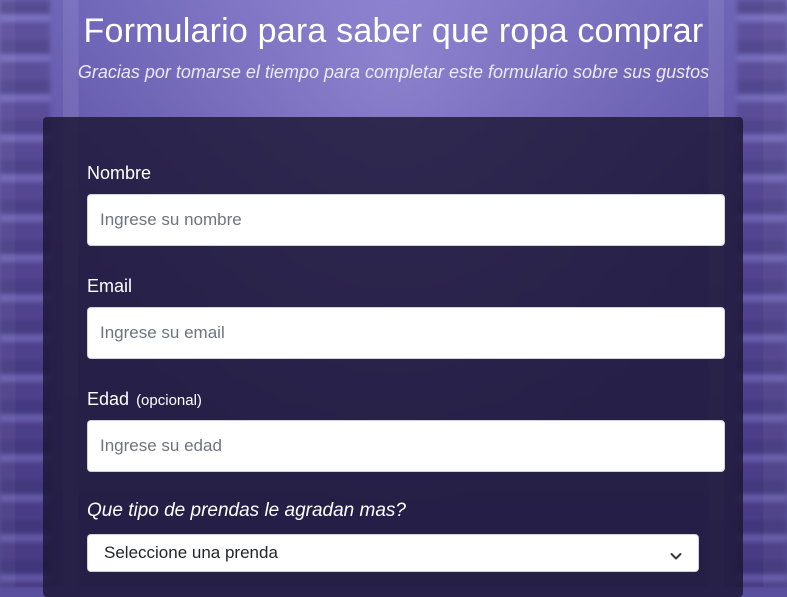 Image resolution: width=787 pixels, height=597 pixels. Describe the element at coordinates (110, 286) in the screenshot. I see `email-label: Email` at that location.